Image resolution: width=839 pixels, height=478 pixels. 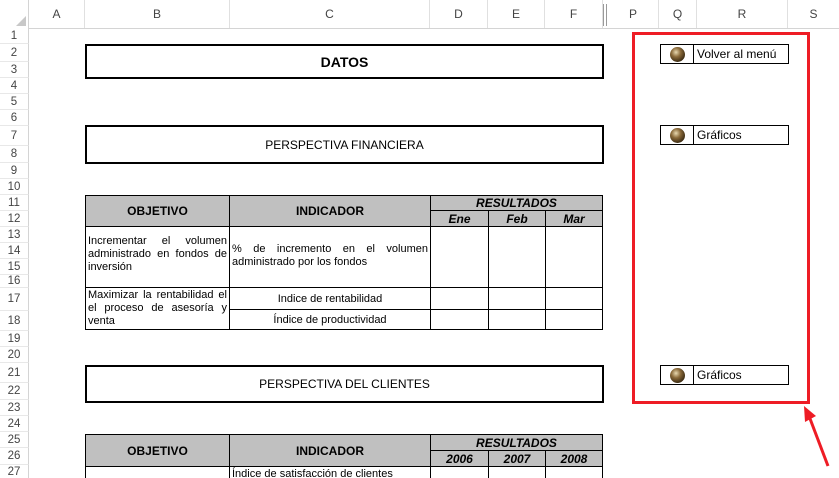 What do you see at coordinates (14, 86) in the screenshot?
I see `row-header: 4` at bounding box center [14, 86].